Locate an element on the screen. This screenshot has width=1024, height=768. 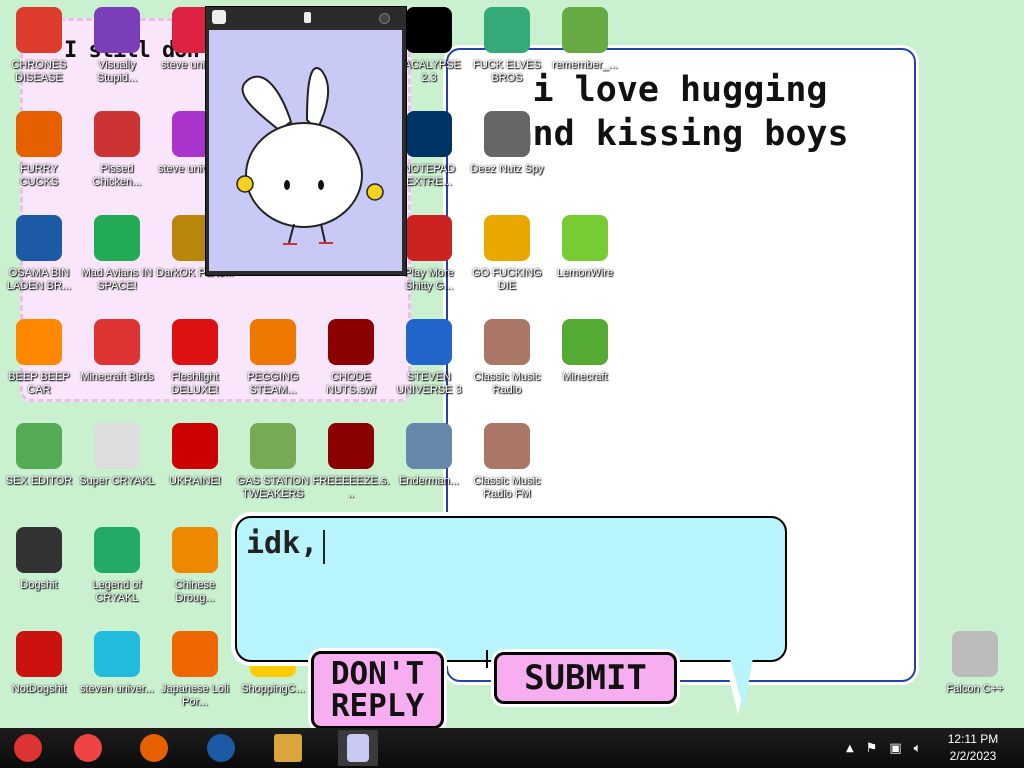
visual-studio-icon is located at coordinates (117, 30).